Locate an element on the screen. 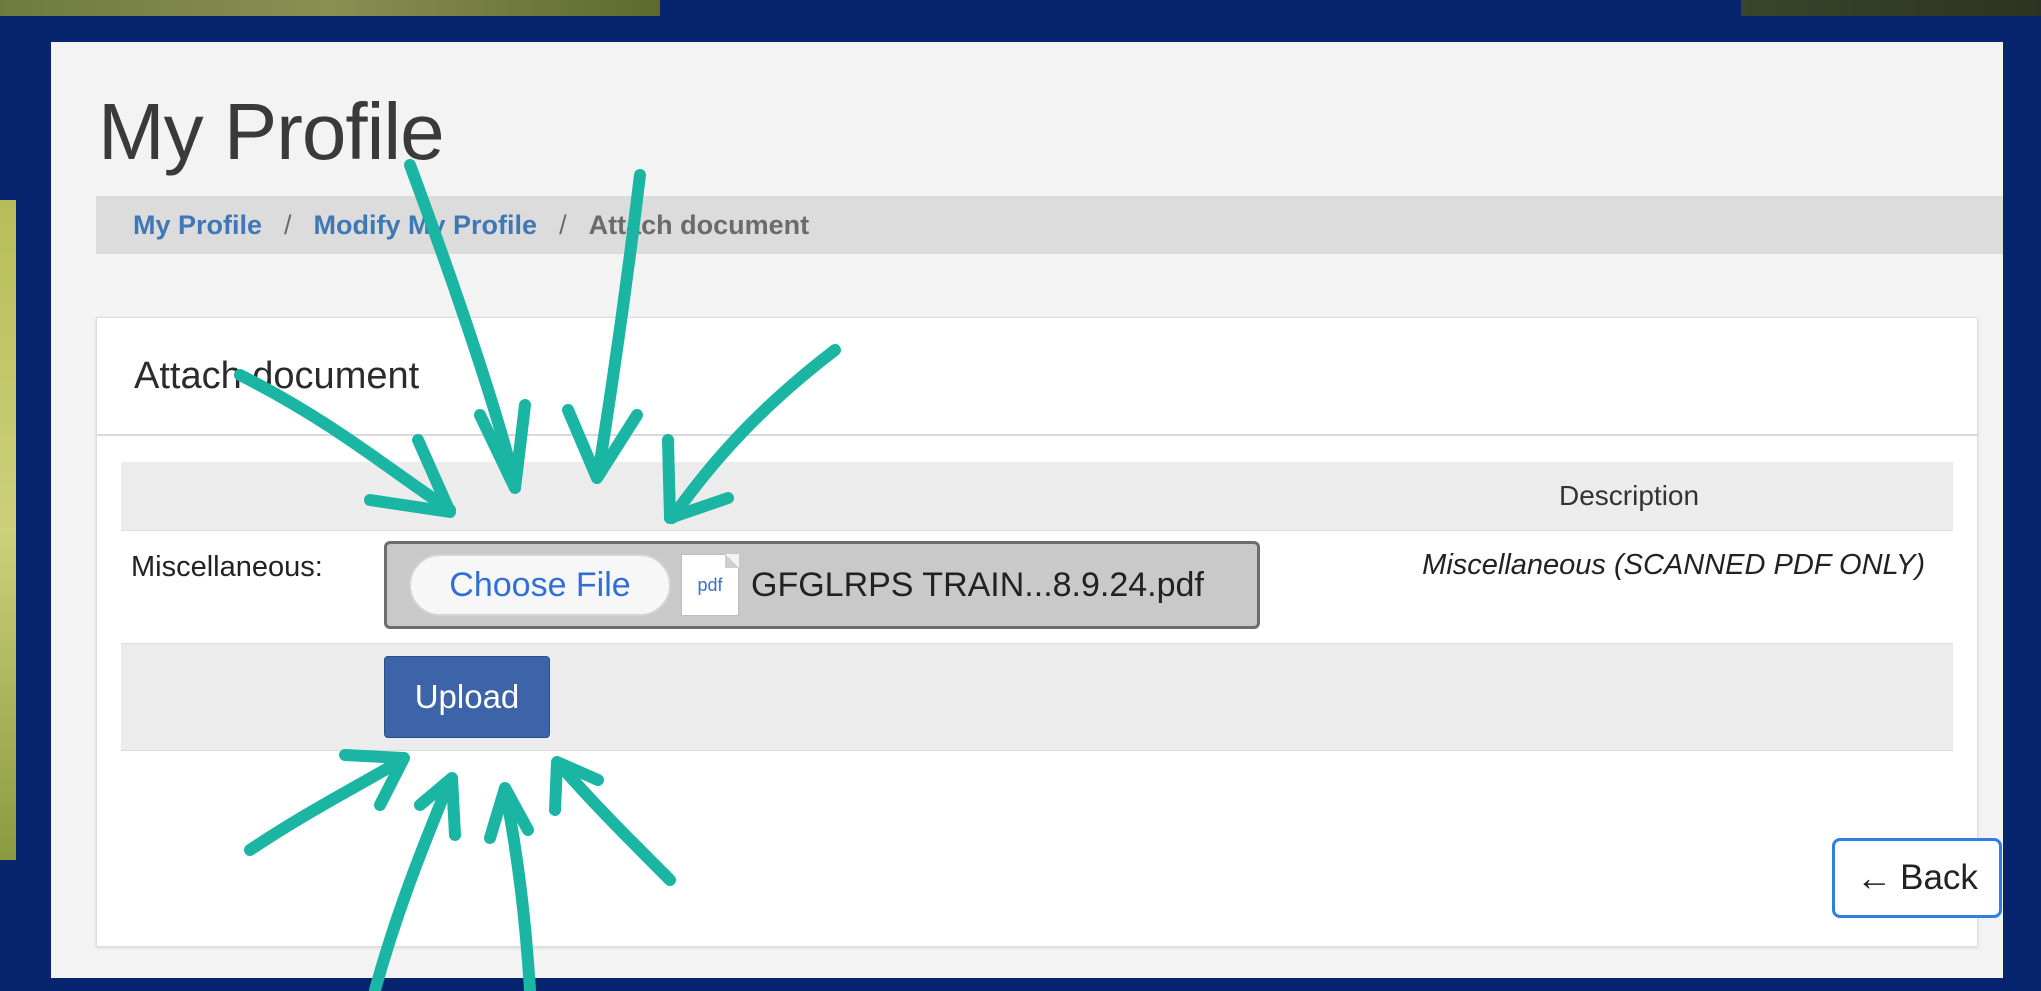  page-title: My Profile is located at coordinates (271, 131).